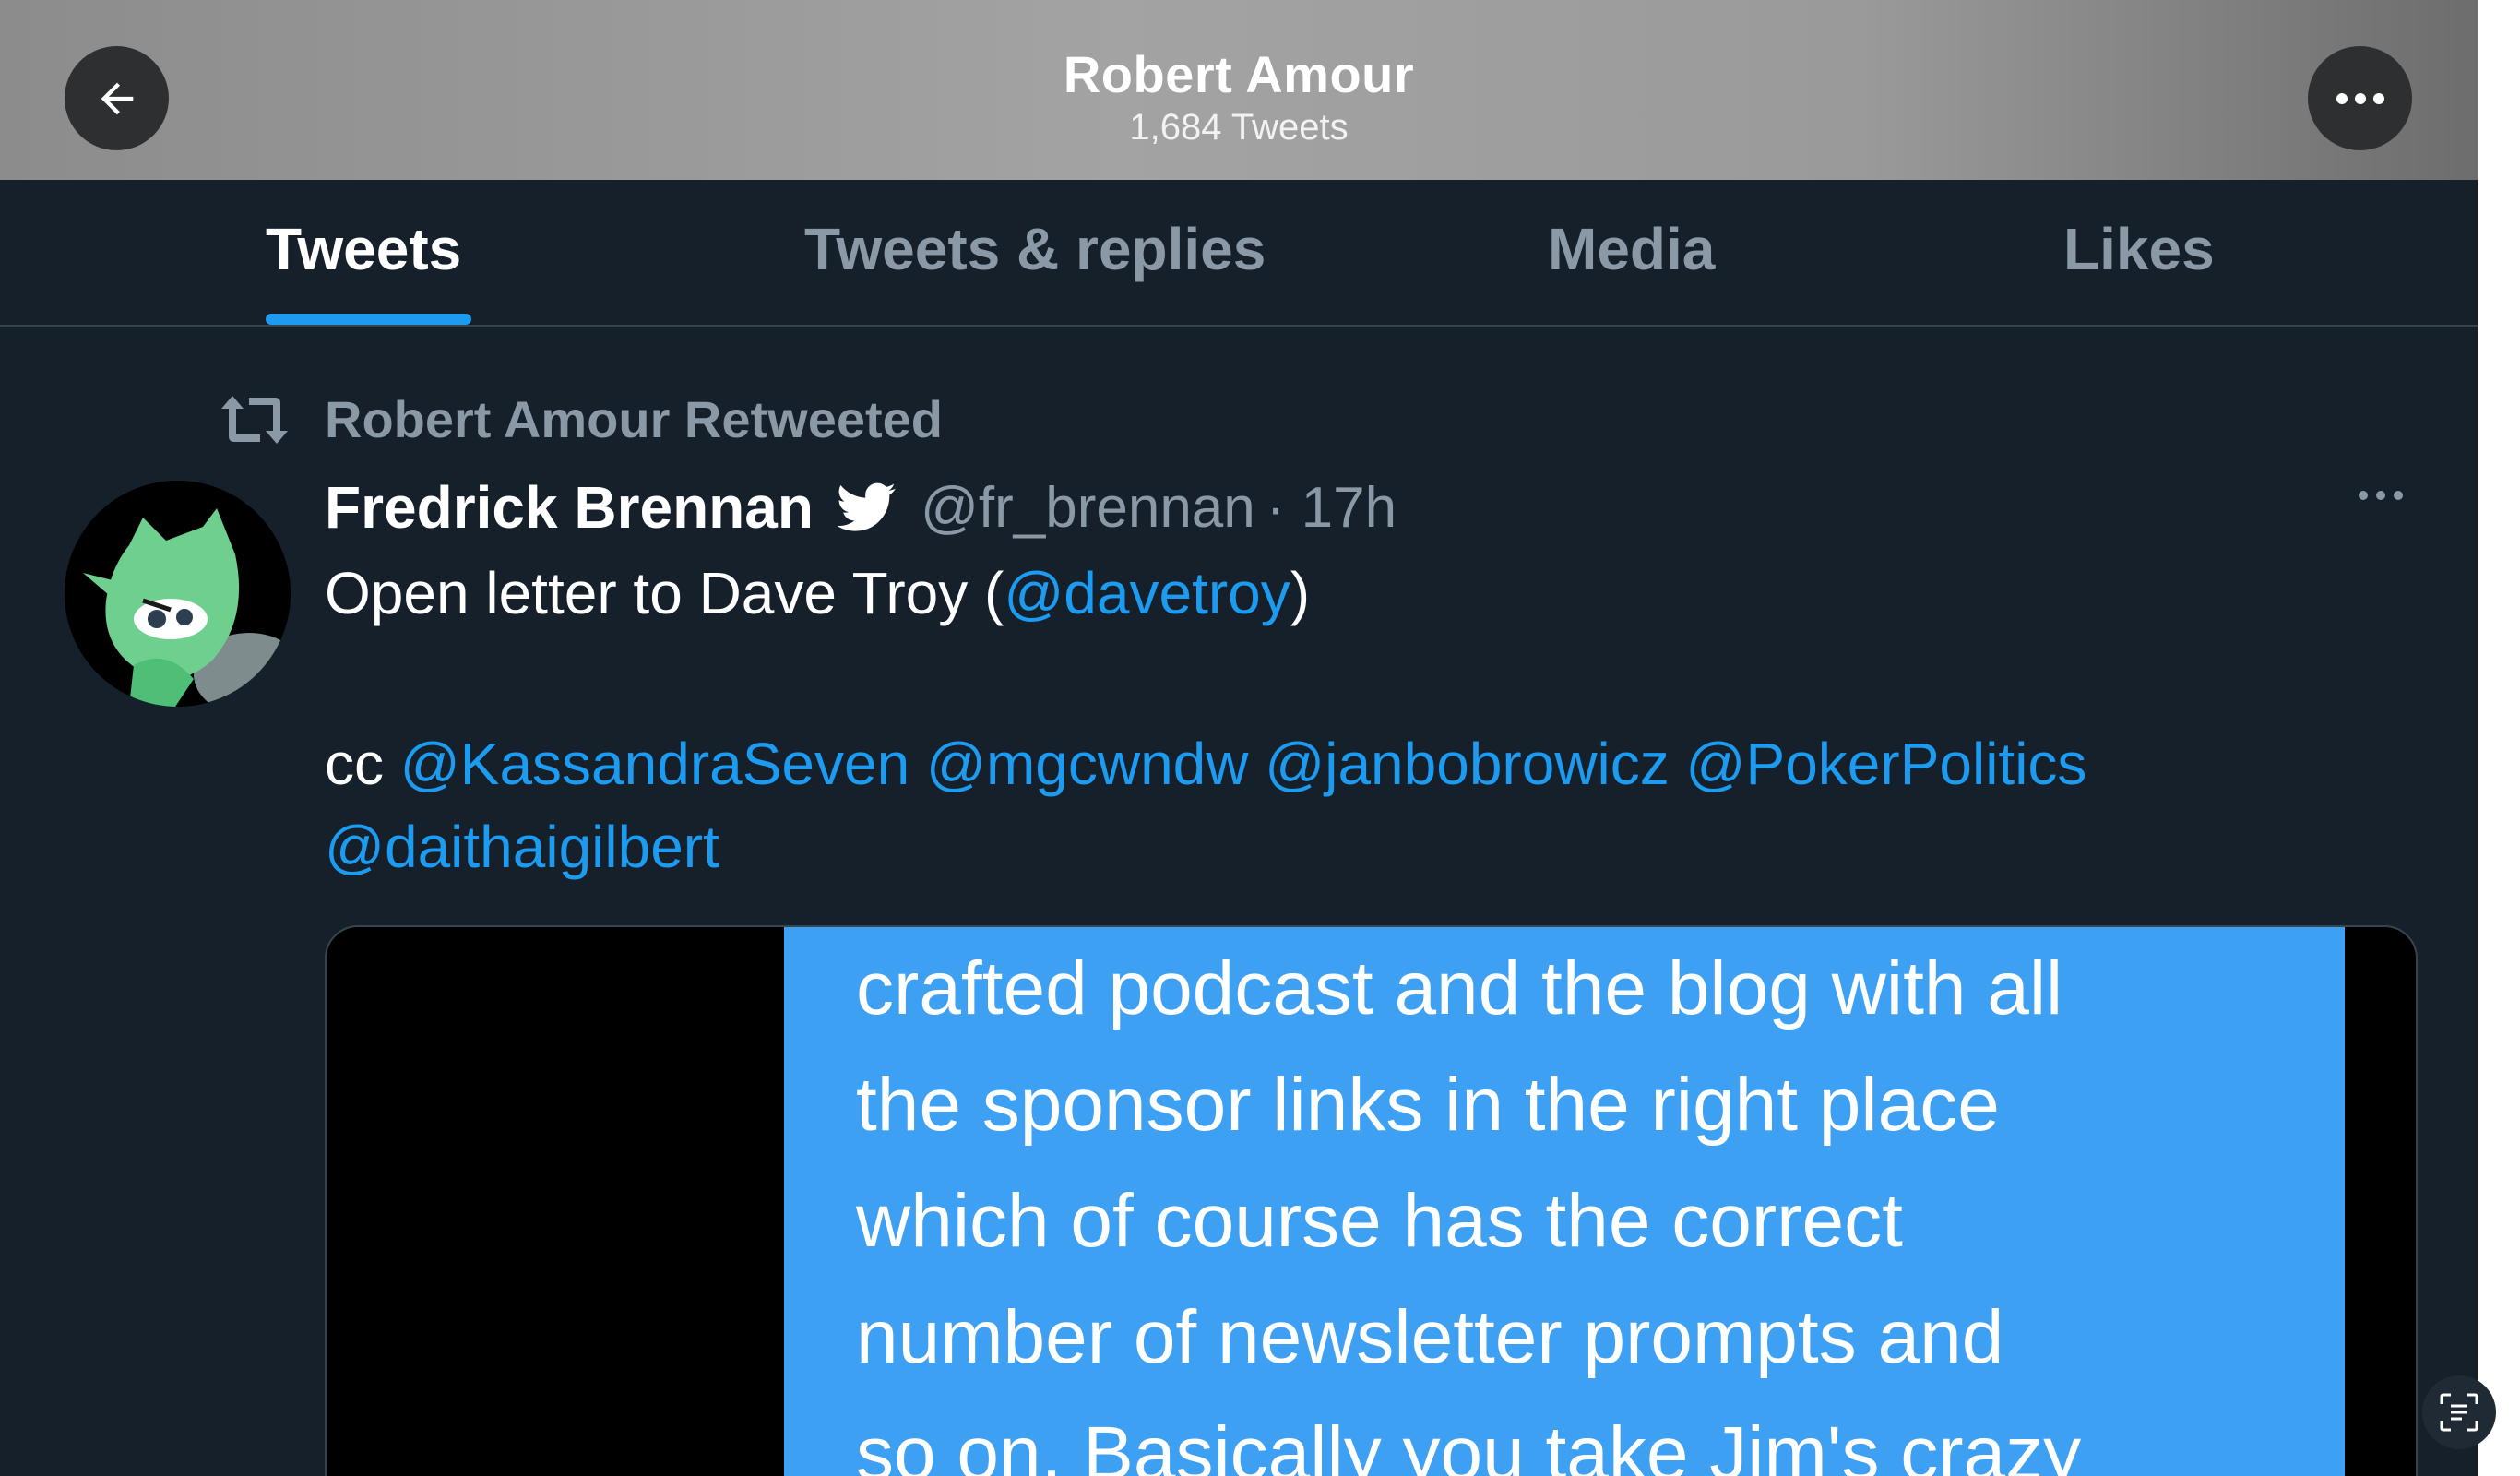  What do you see at coordinates (362, 764) in the screenshot?
I see `cc-label: cc` at bounding box center [362, 764].